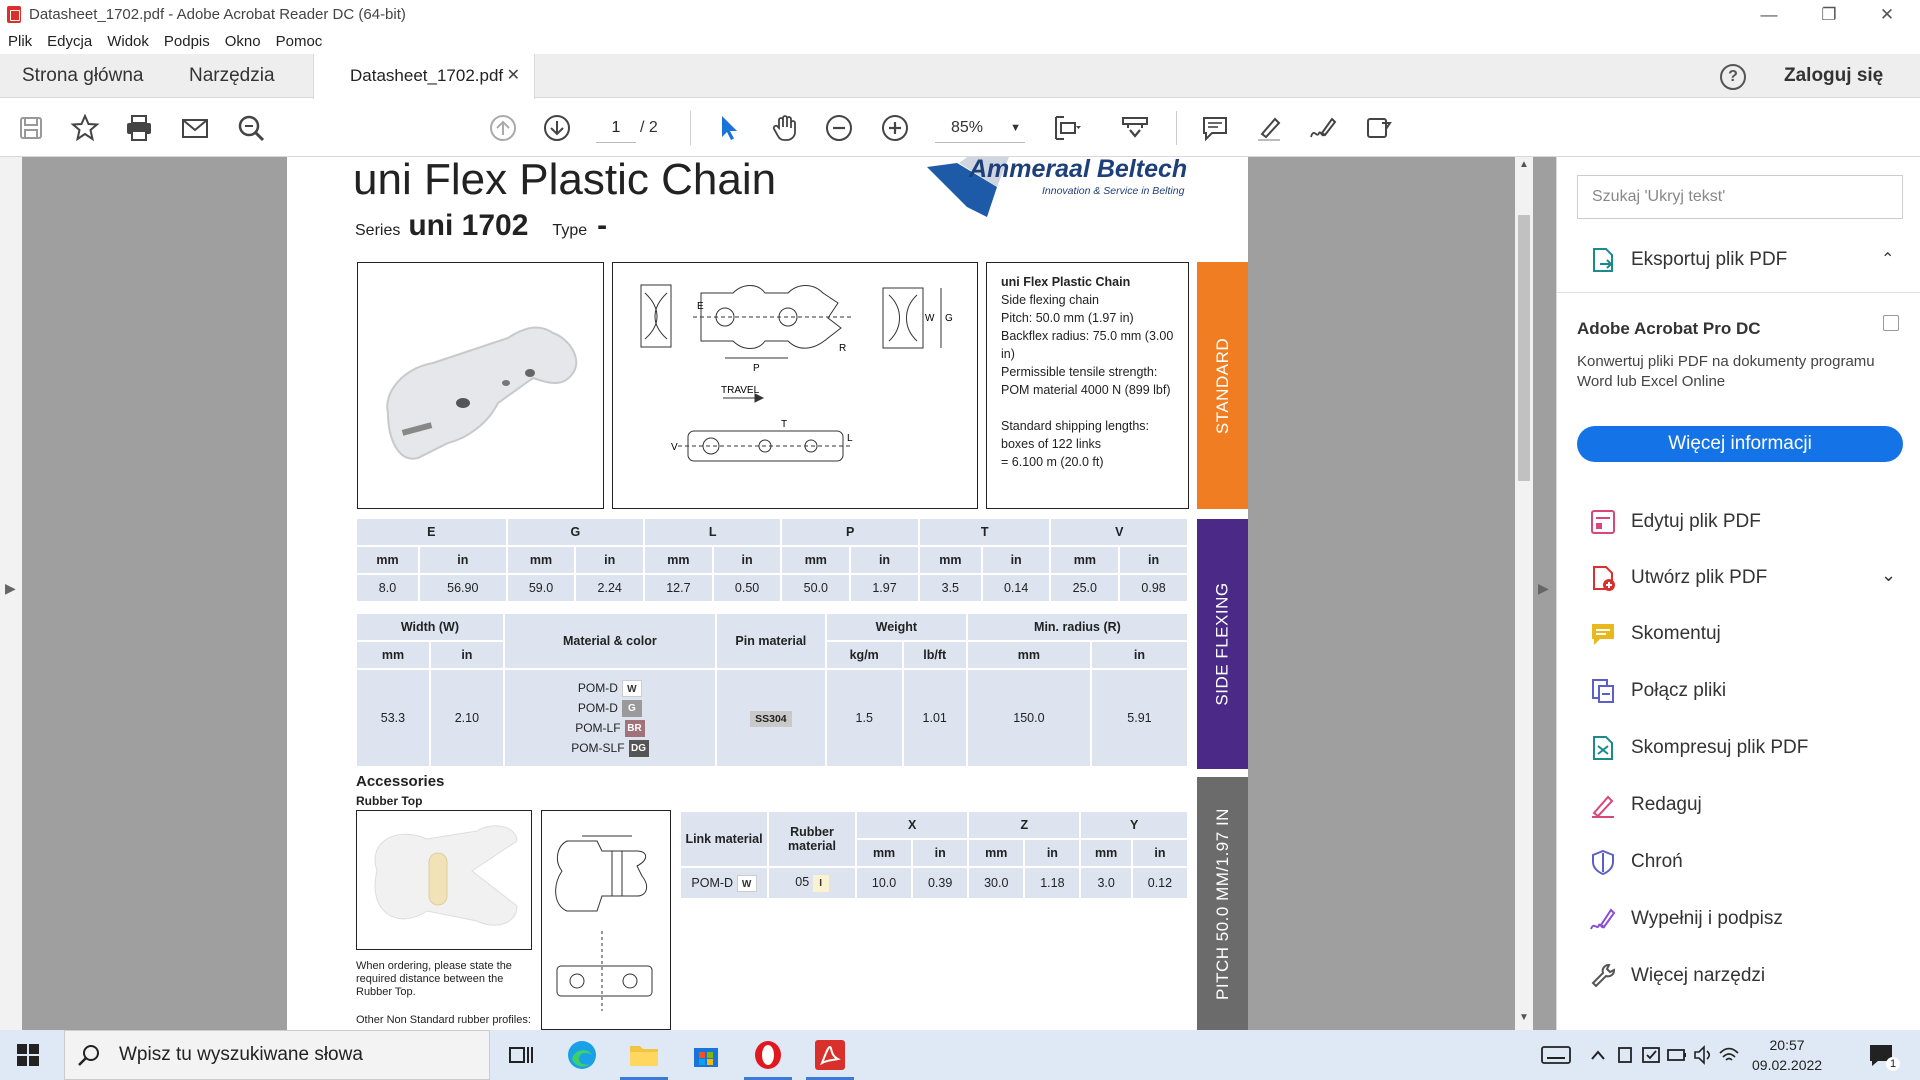 The width and height of the screenshot is (1920, 1080). Describe the element at coordinates (729, 128) in the screenshot. I see `select-cursor-icon` at that location.